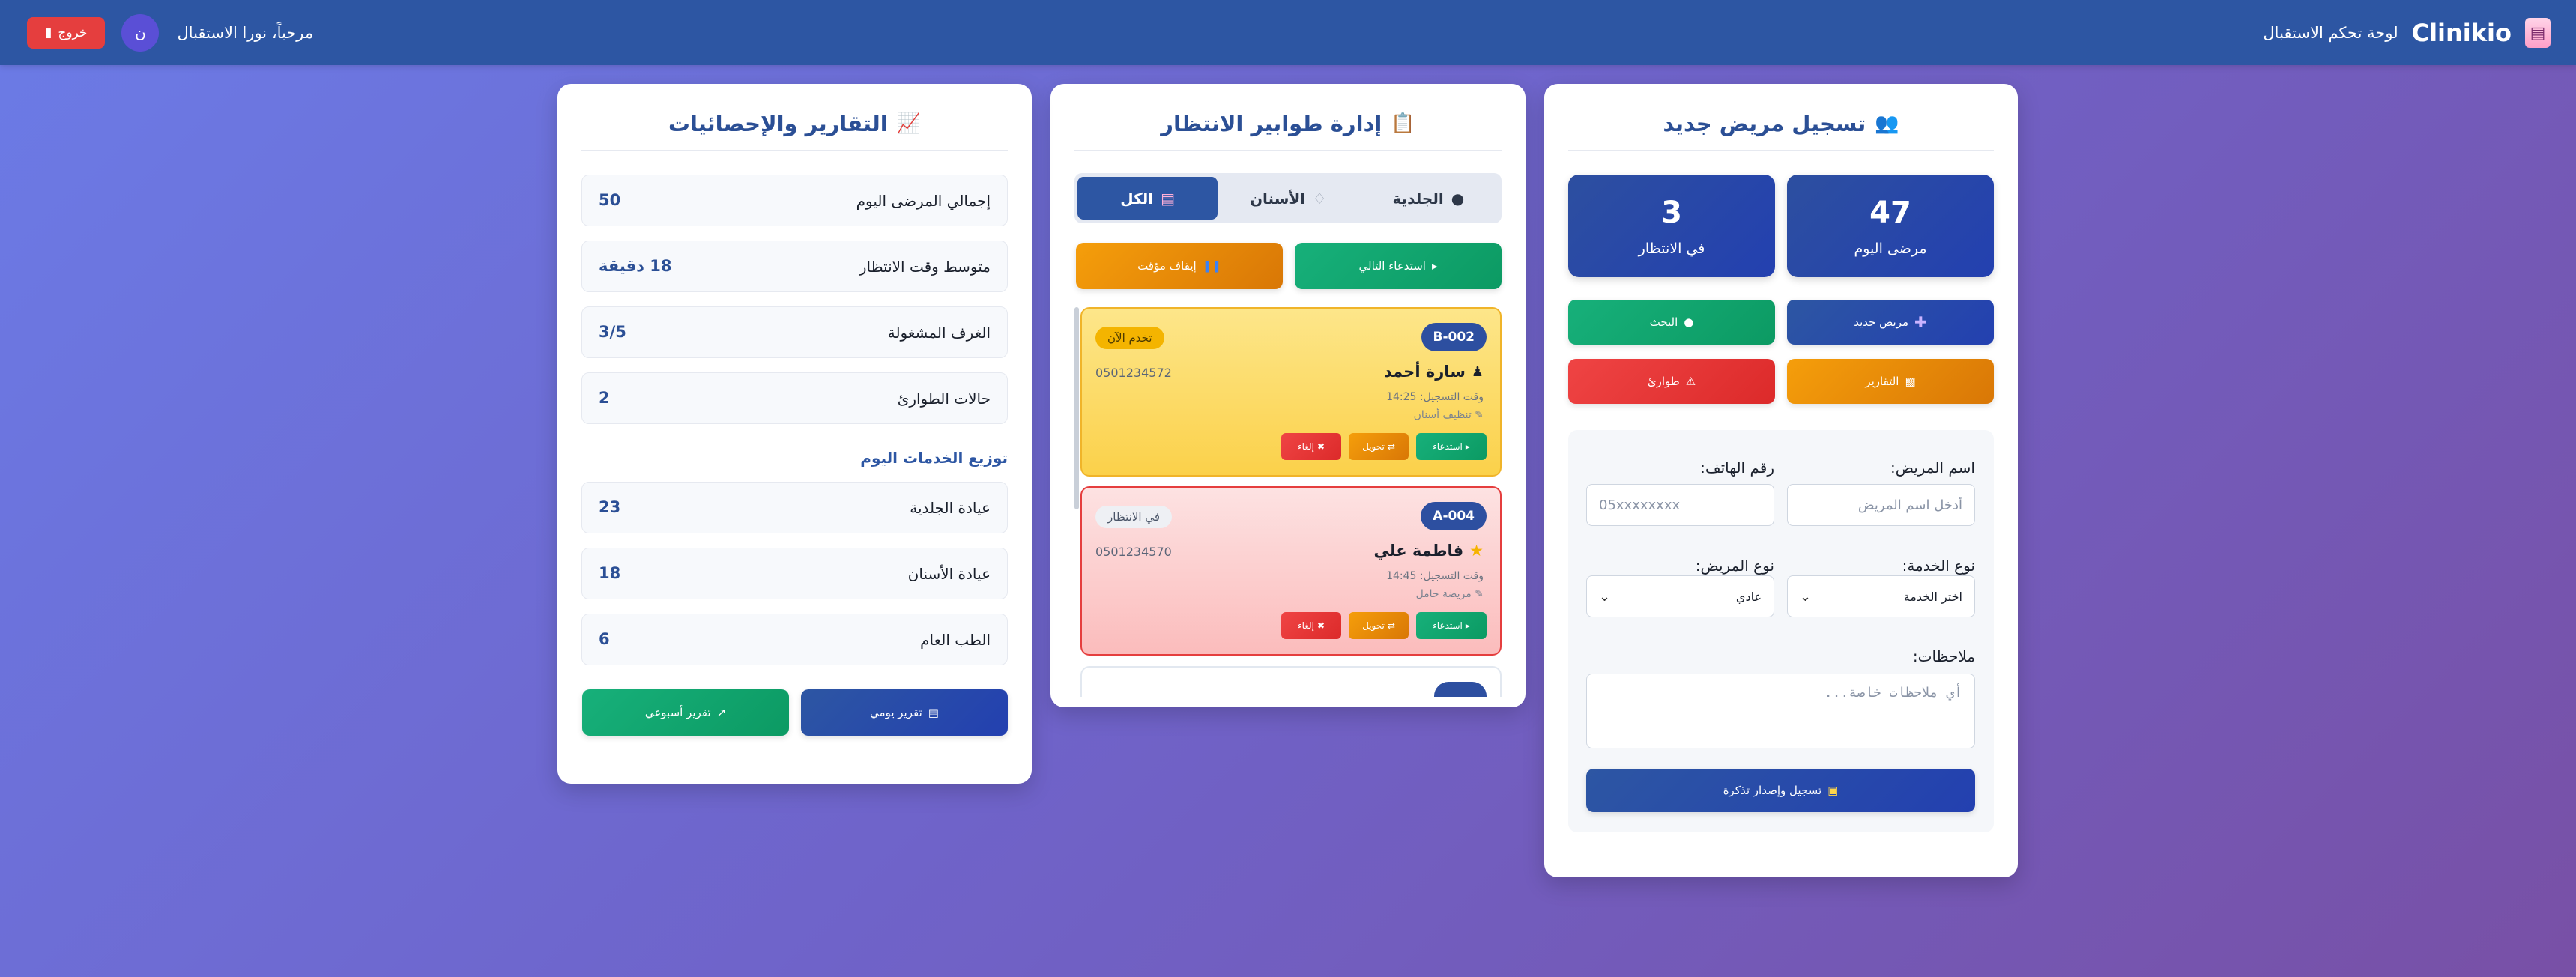  Describe the element at coordinates (610, 507) in the screenshot. I see `report-row-value: 23` at that location.